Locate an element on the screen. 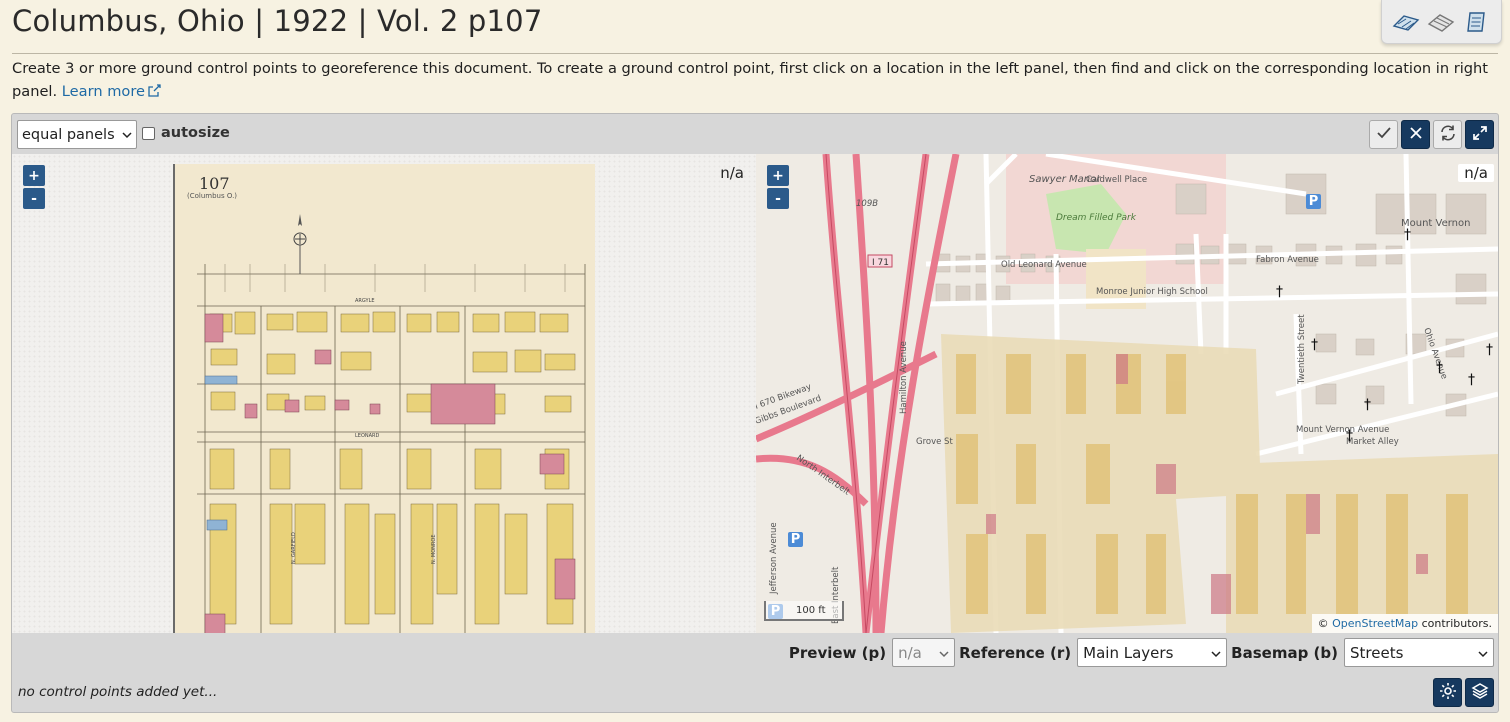  split-sheet-icon is located at coordinates (1441, 22).